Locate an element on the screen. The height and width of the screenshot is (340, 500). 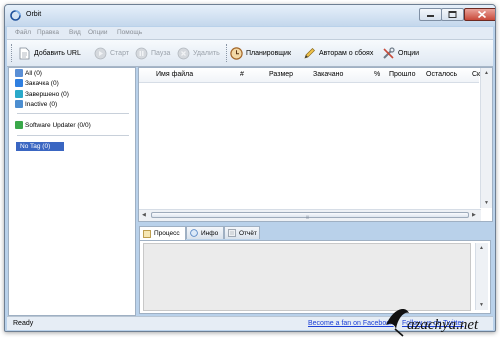
orbit-logo-icon is located at coordinates (15, 15).